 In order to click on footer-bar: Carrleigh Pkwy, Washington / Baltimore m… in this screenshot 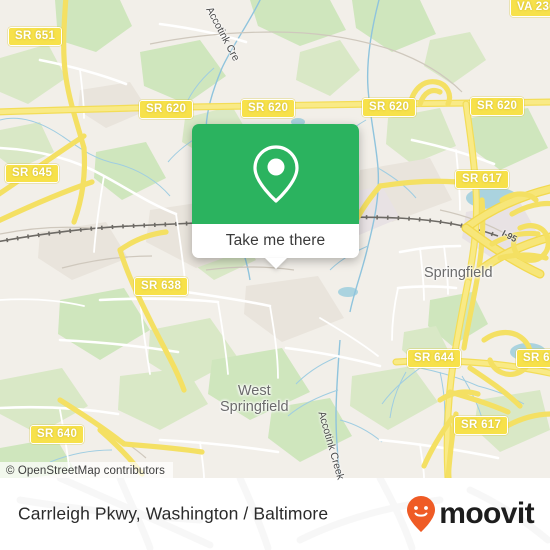, I will do `click(275, 514)`.